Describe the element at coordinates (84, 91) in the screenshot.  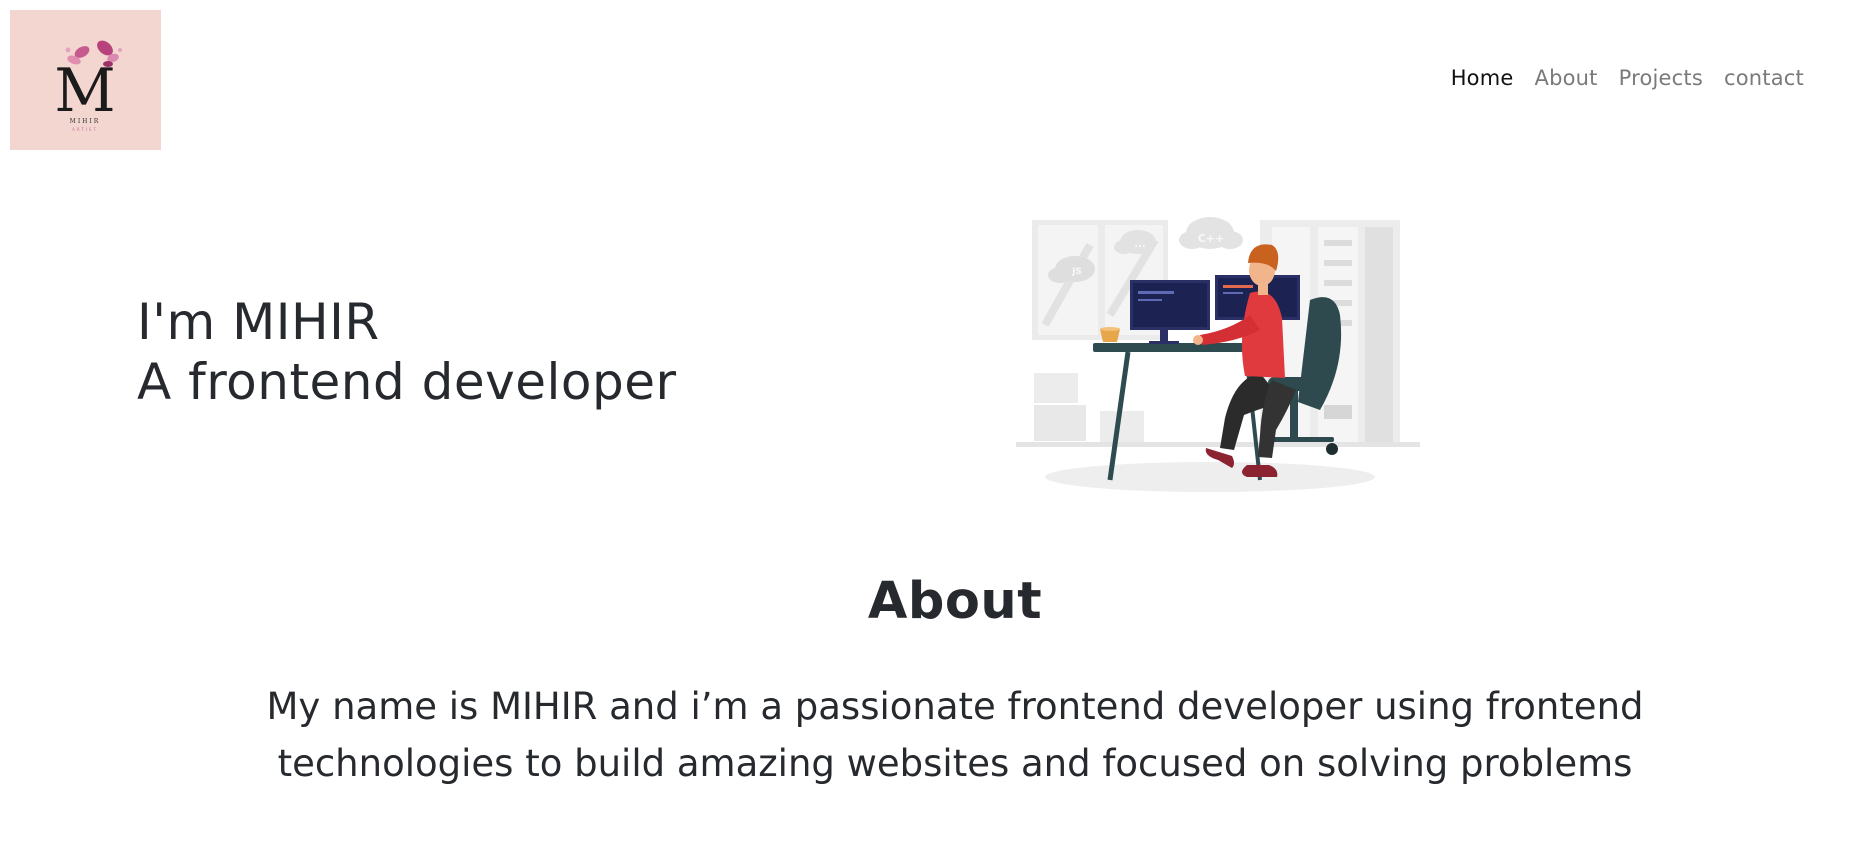
I see `logo-letter: M` at that location.